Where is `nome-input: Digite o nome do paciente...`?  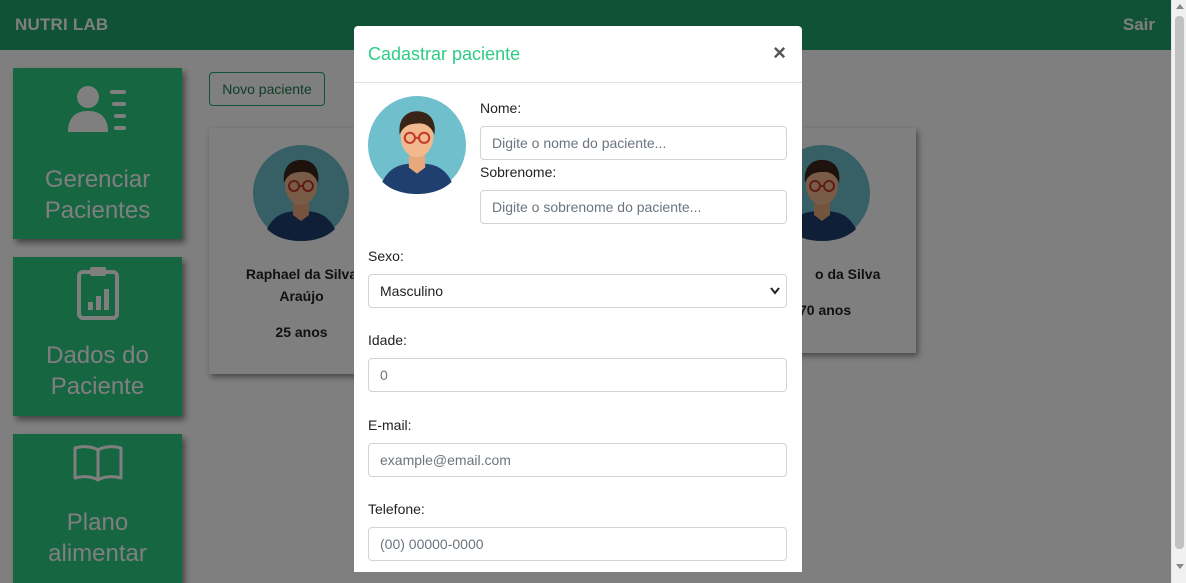
nome-input: Digite o nome do paciente... is located at coordinates (633, 143).